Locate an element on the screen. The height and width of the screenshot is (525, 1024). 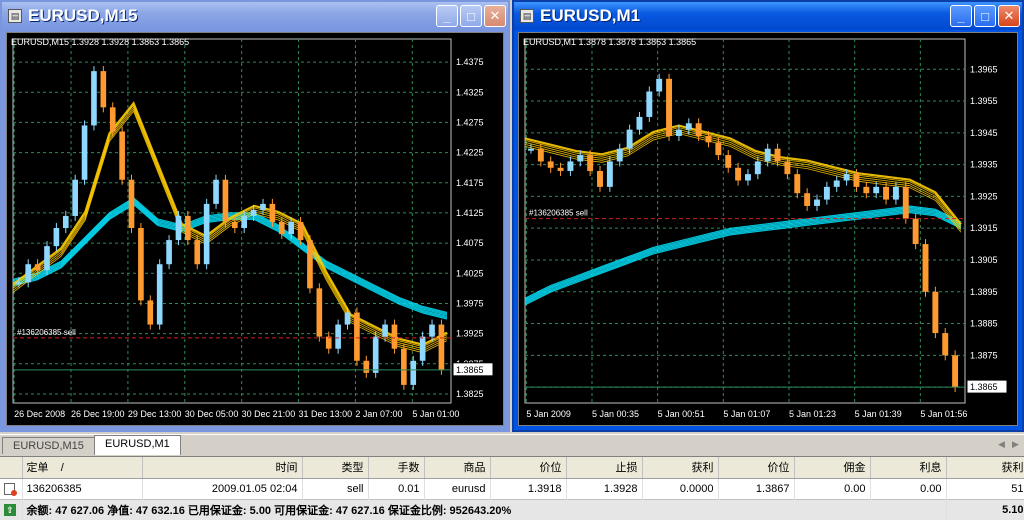
x-tick-label: 5 Jan 01:39 is located at coordinates (878, 414).